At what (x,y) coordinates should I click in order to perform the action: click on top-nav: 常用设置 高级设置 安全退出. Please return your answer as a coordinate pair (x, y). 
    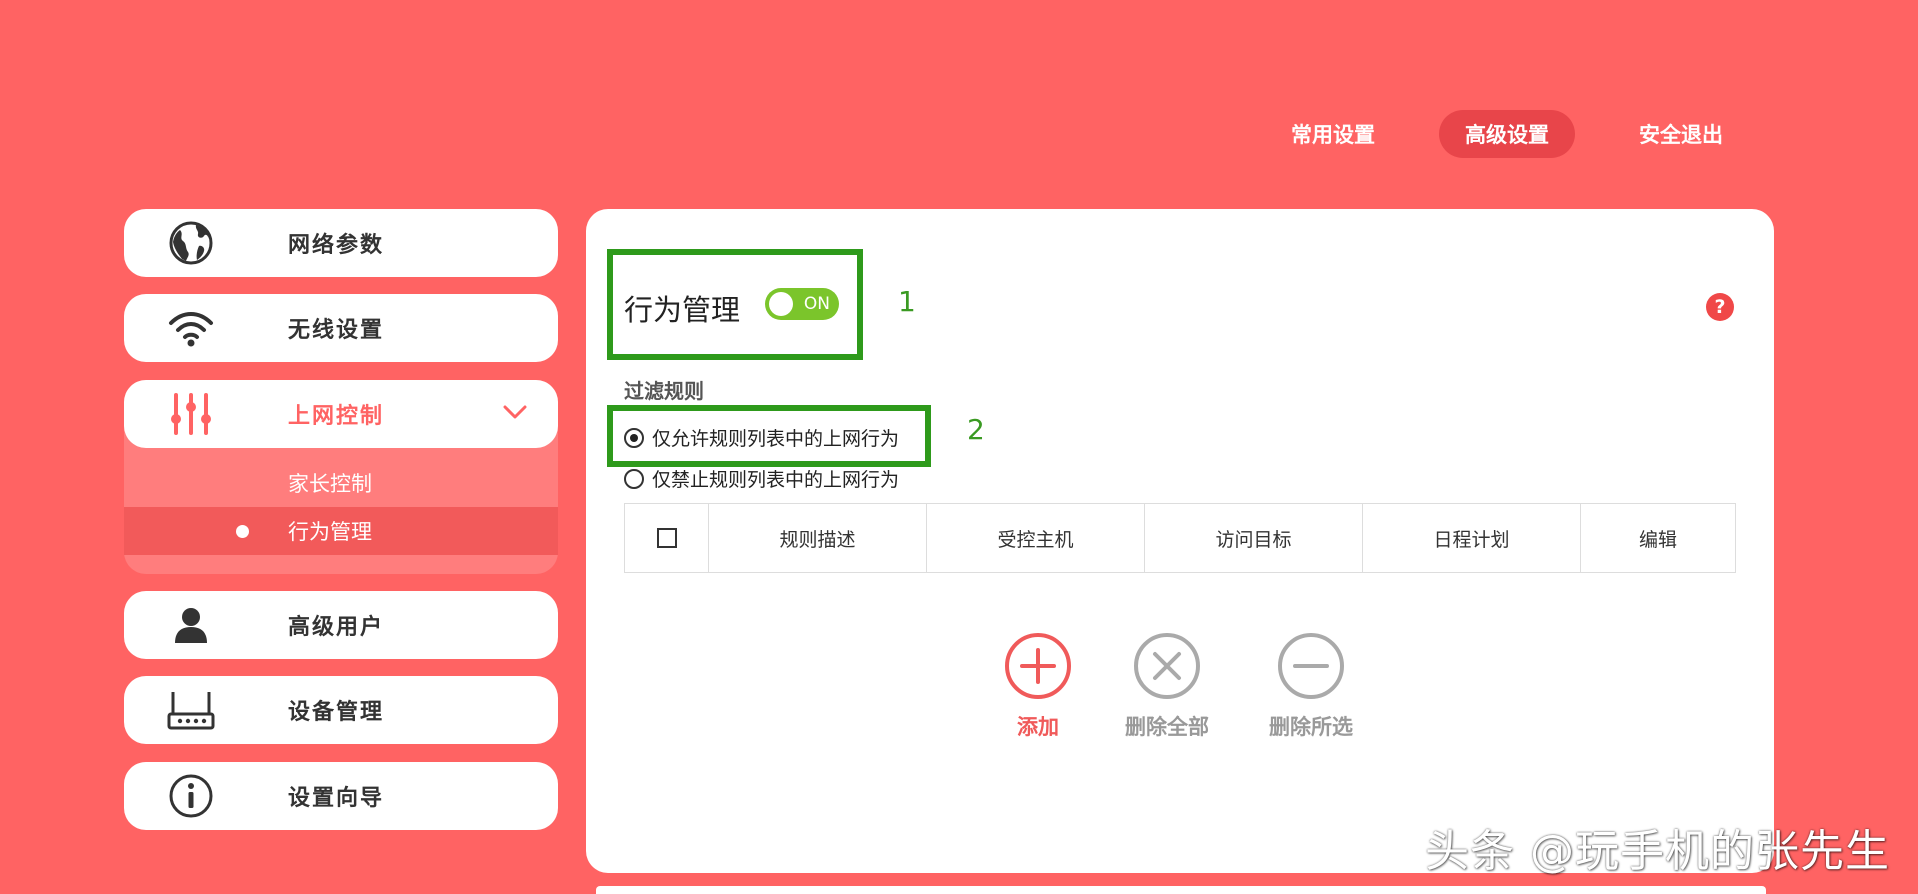
    Looking at the image, I should click on (1526, 134).